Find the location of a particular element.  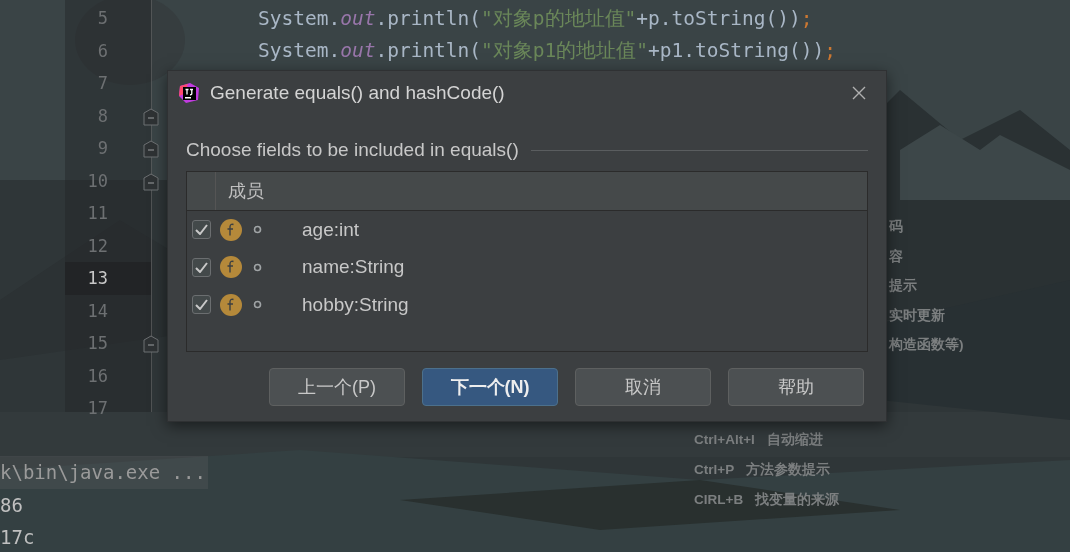

hint-text: 容 is located at coordinates (896, 256).